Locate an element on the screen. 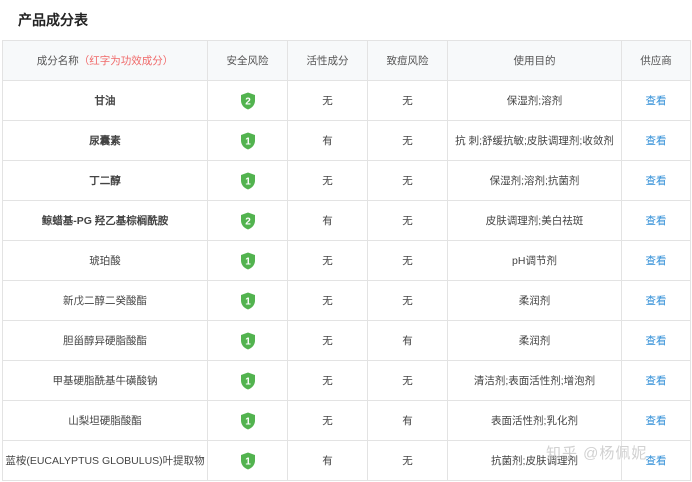  ingredient-name: 甘油 is located at coordinates (105, 100).